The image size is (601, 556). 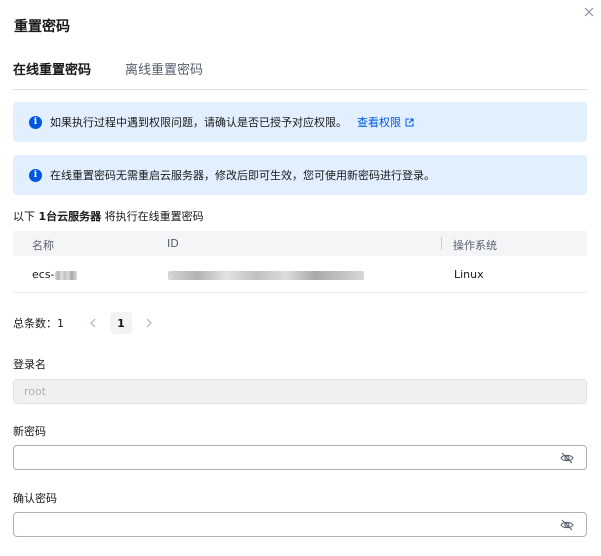 What do you see at coordinates (409, 122) in the screenshot?
I see `external-link-icon` at bounding box center [409, 122].